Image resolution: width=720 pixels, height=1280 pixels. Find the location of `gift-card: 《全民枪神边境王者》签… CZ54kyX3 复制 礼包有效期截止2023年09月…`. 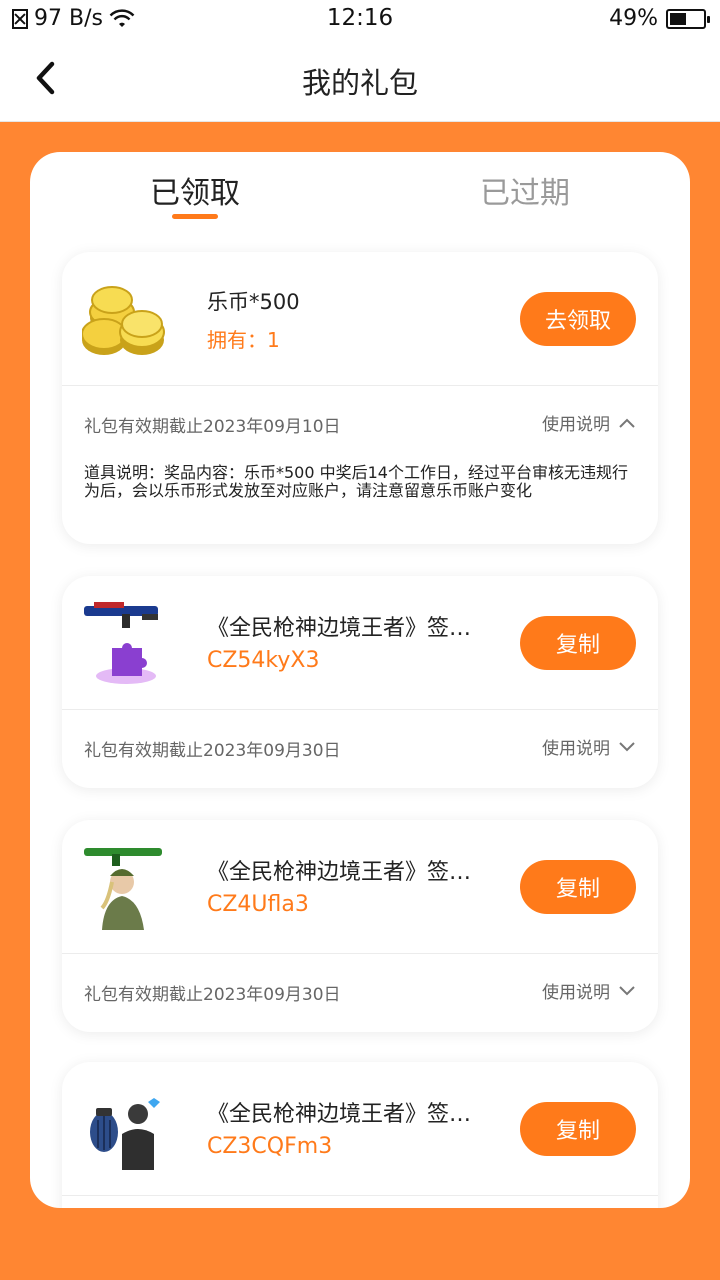

gift-card: 《全民枪神边境王者》签… CZ54kyX3 复制 礼包有效期截止2023年09月… is located at coordinates (360, 682).